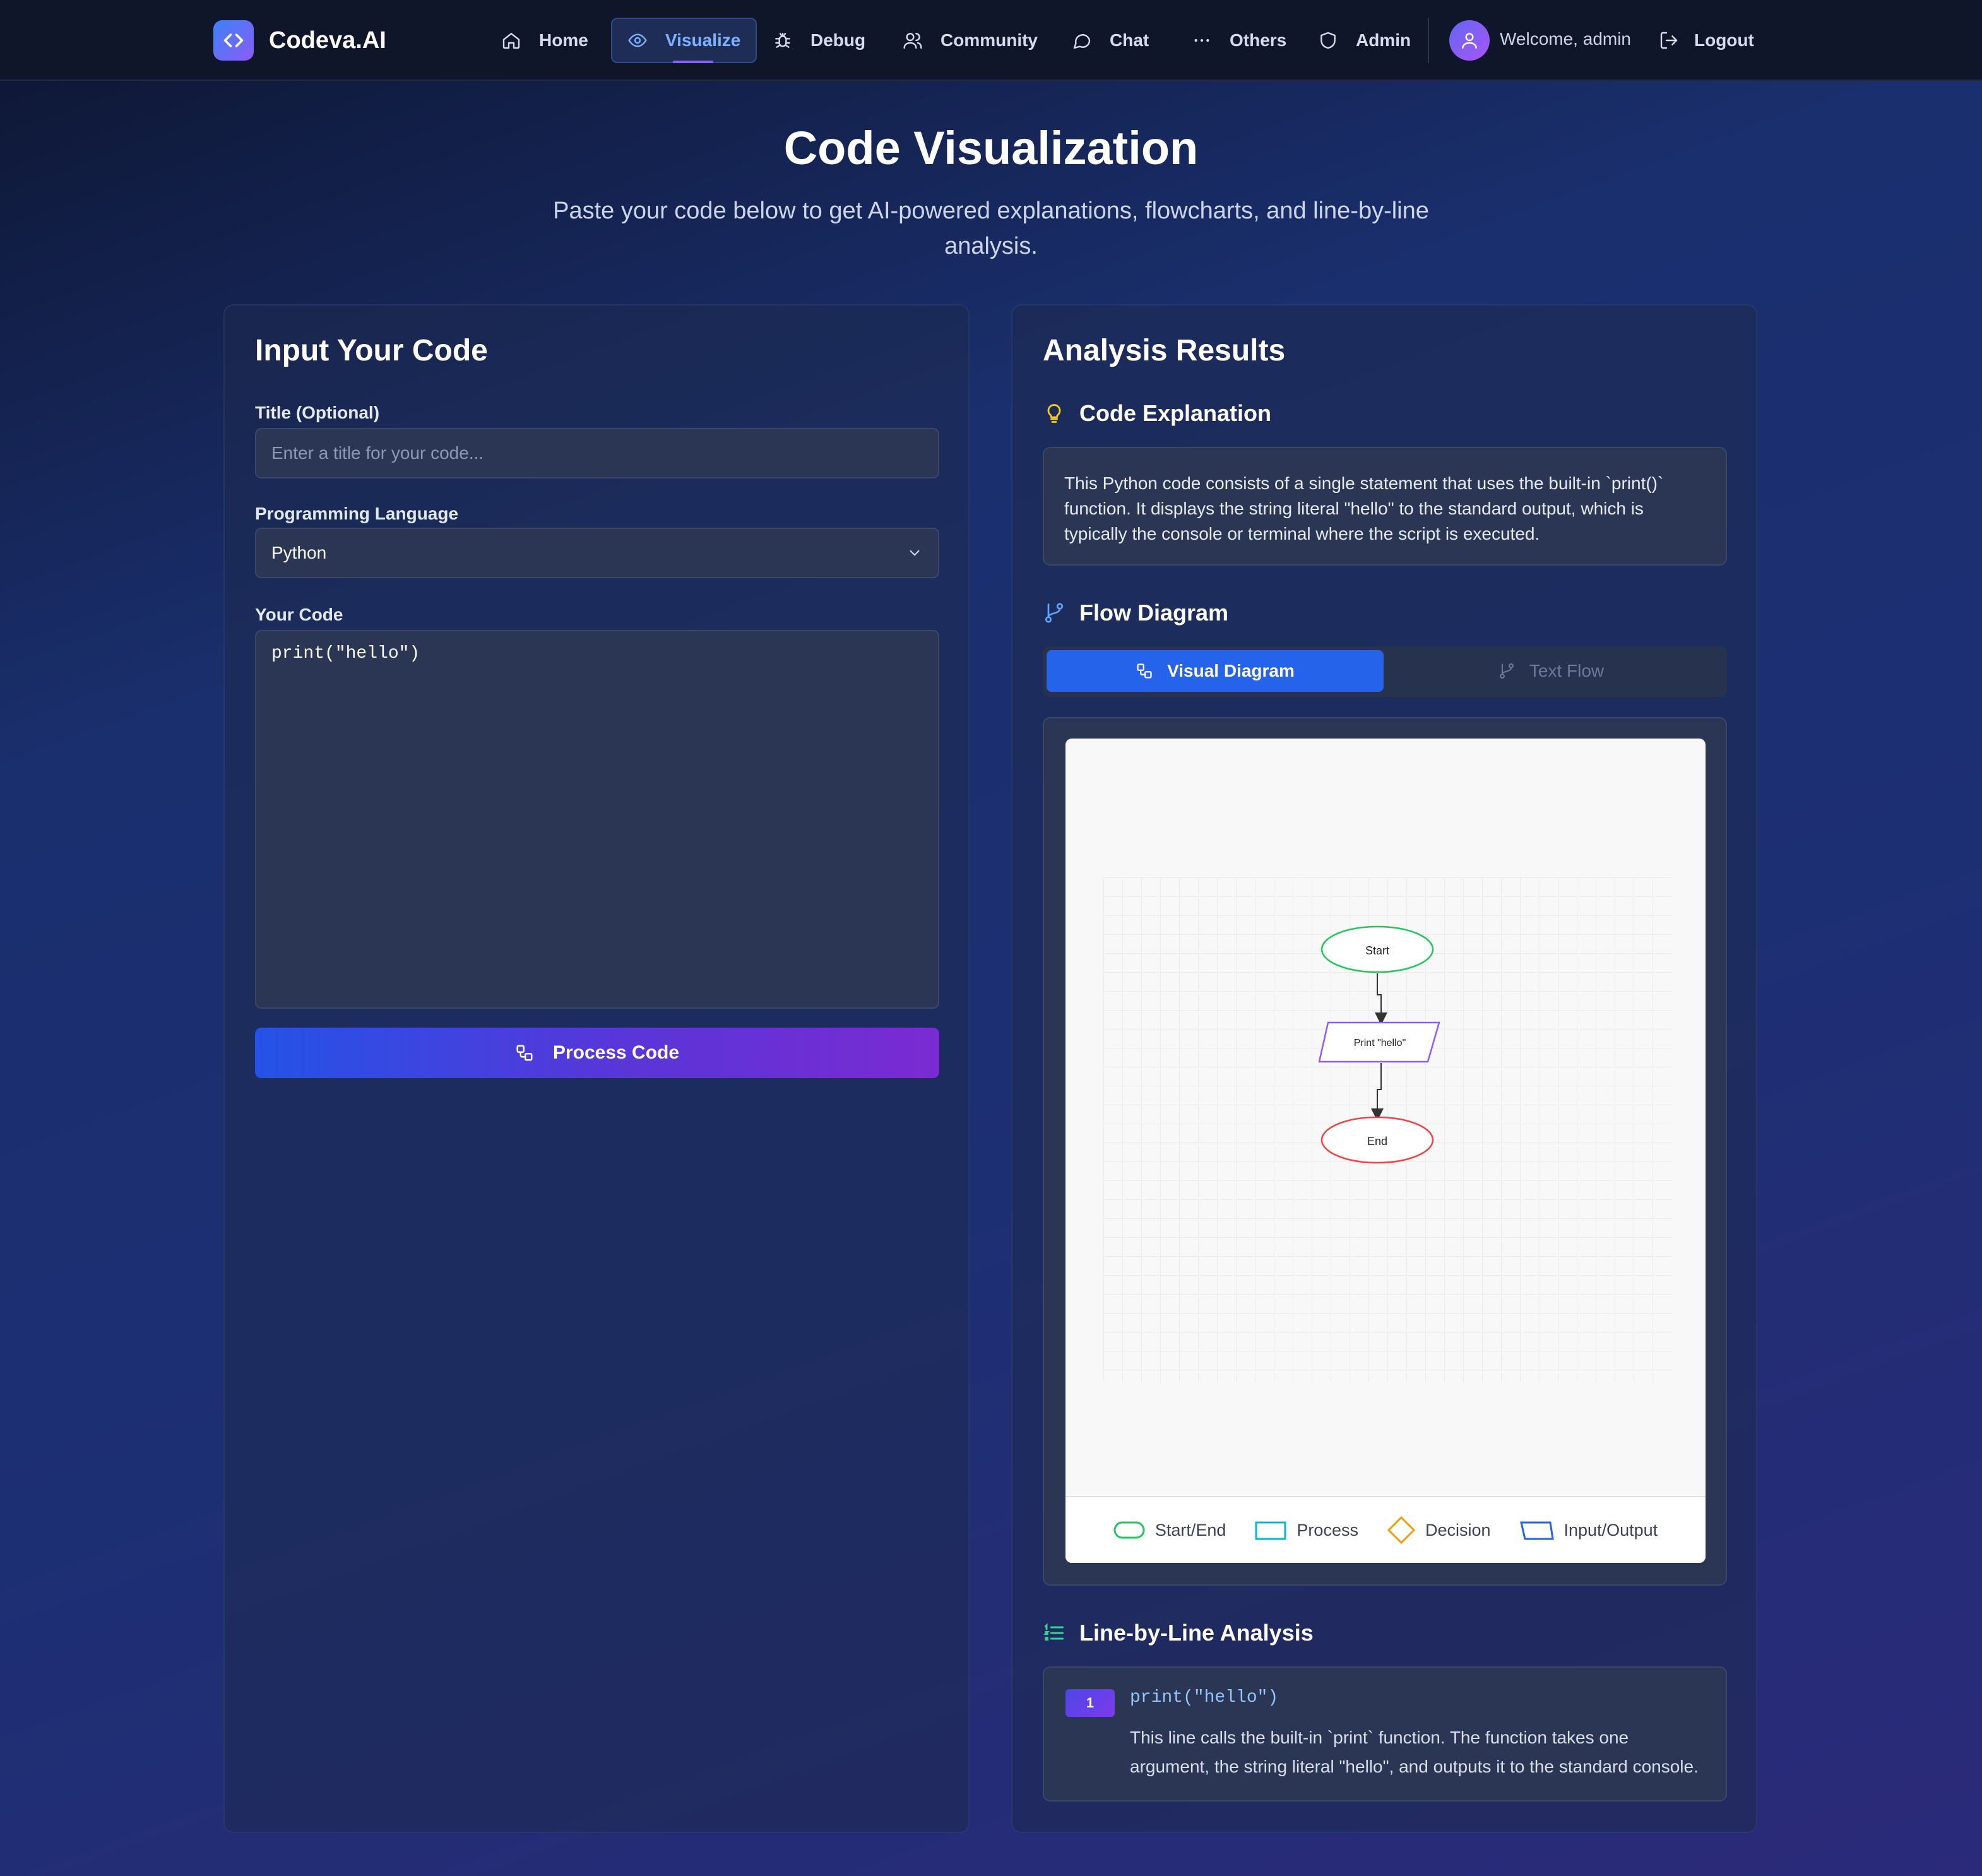 The height and width of the screenshot is (1876, 1982). What do you see at coordinates (1328, 41) in the screenshot?
I see `shield-icon` at bounding box center [1328, 41].